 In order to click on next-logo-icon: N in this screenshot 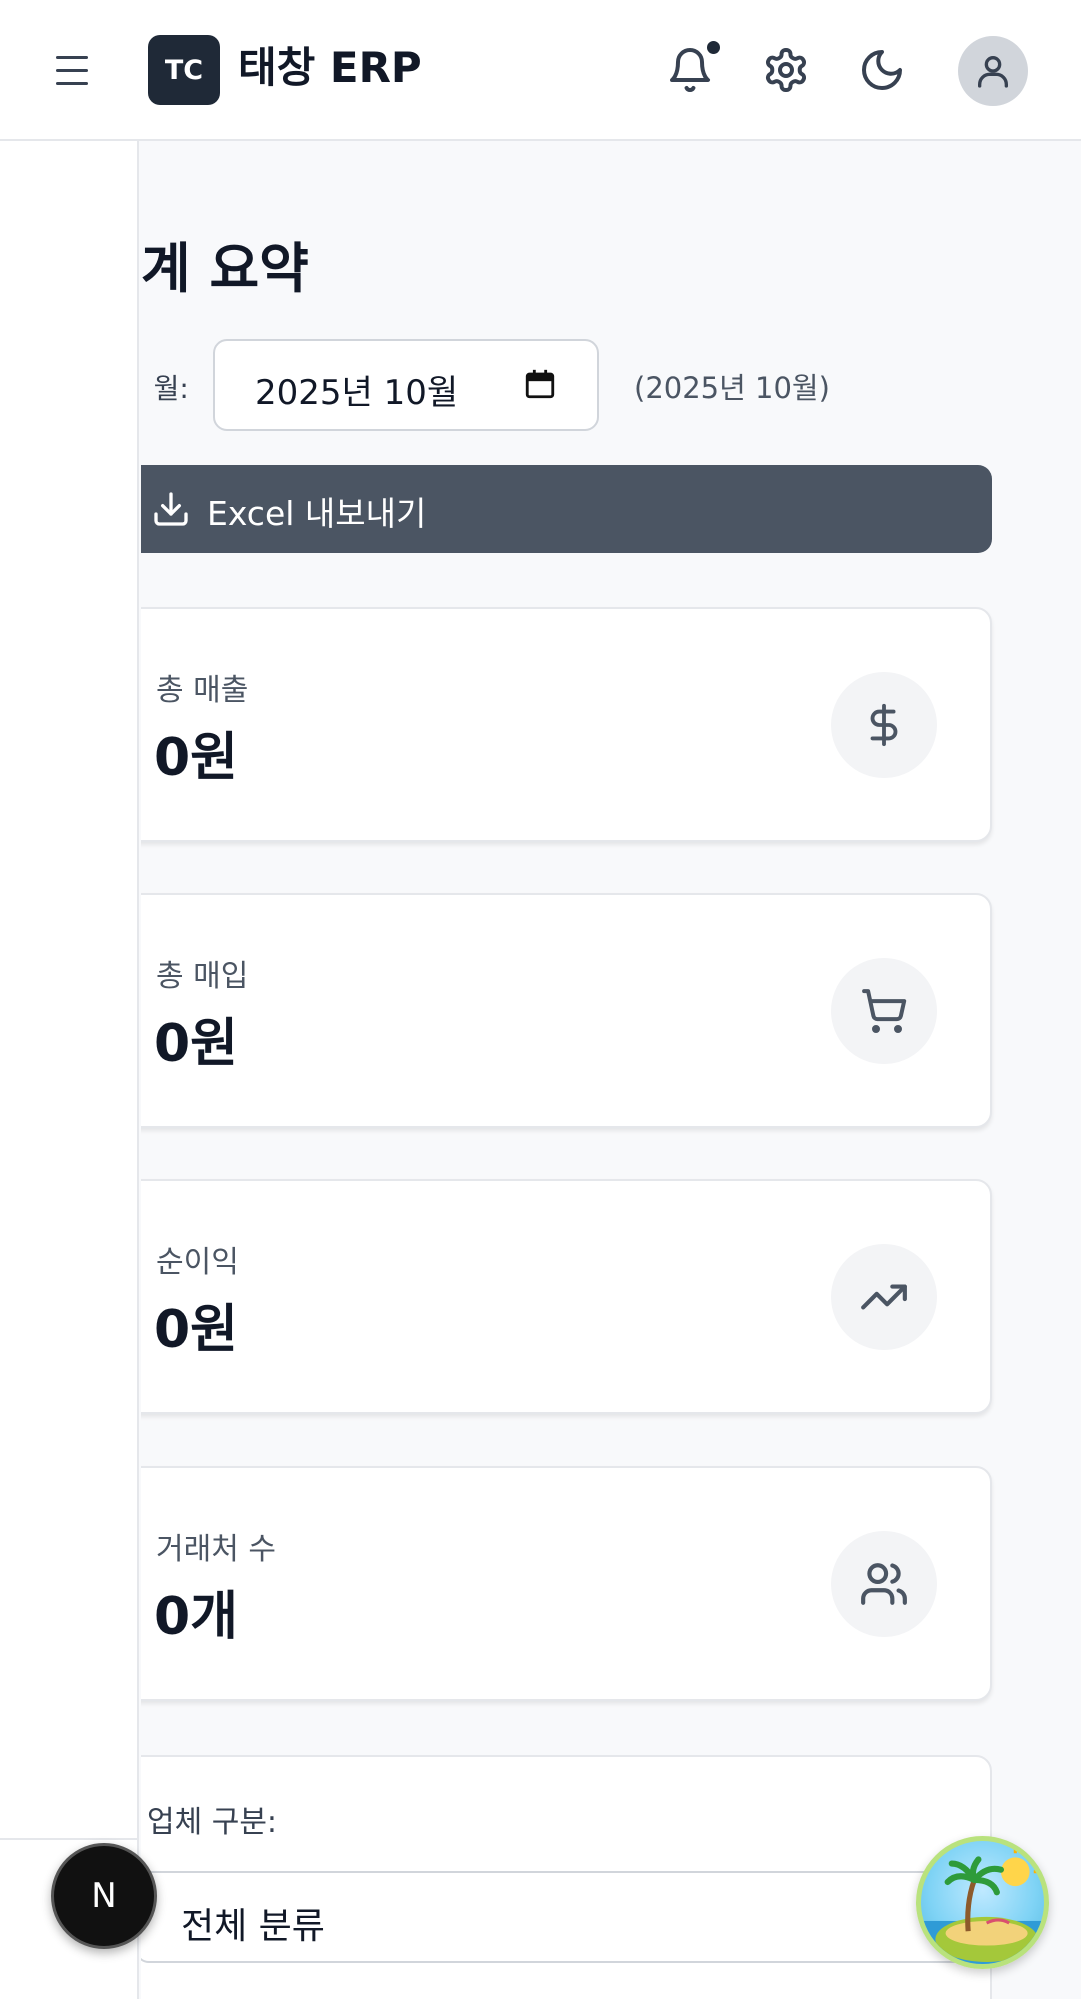, I will do `click(103, 1896)`.